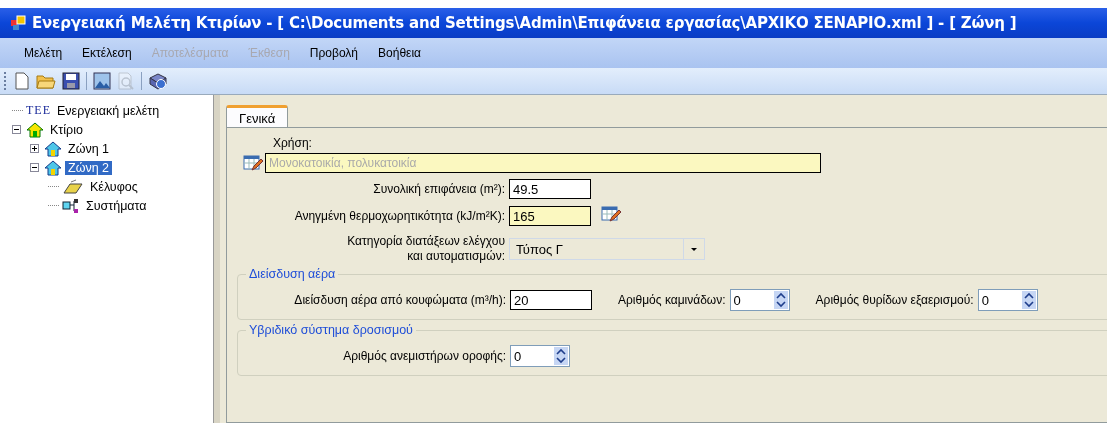  Describe the element at coordinates (334, 53) in the screenshot. I see `menu-item: Προβολή` at that location.